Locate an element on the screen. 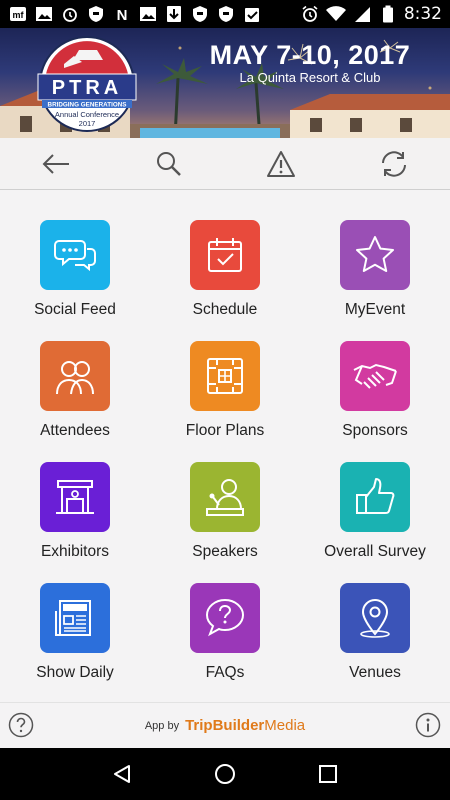 This screenshot has height=800, width=450. thumbs-up-icon is located at coordinates (375, 496).